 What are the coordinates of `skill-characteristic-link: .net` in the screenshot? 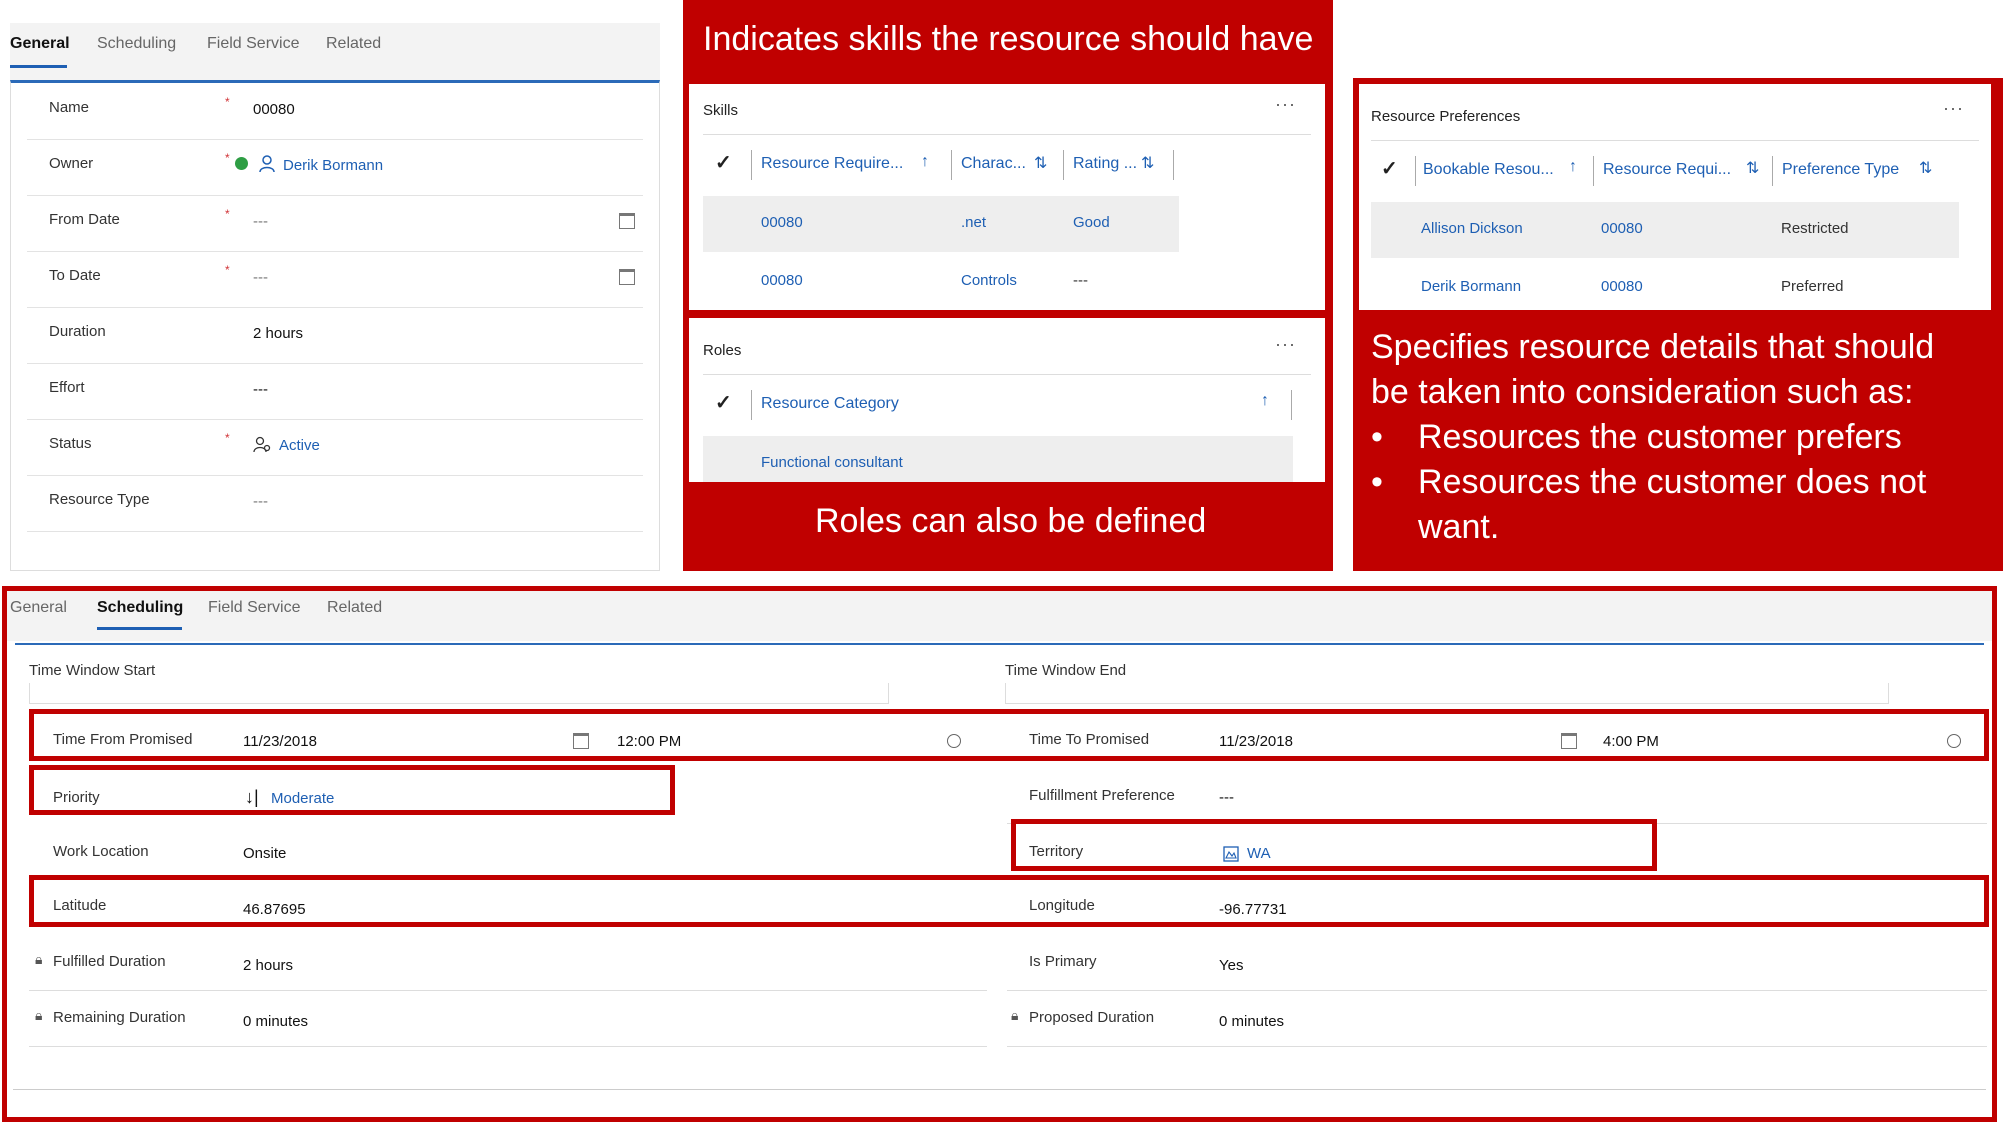 It's located at (973, 222).